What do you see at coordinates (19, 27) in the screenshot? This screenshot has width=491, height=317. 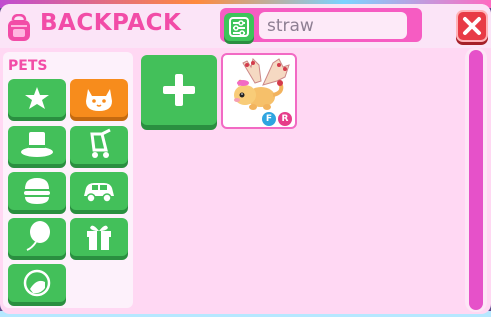 I see `backpack-icon` at bounding box center [19, 27].